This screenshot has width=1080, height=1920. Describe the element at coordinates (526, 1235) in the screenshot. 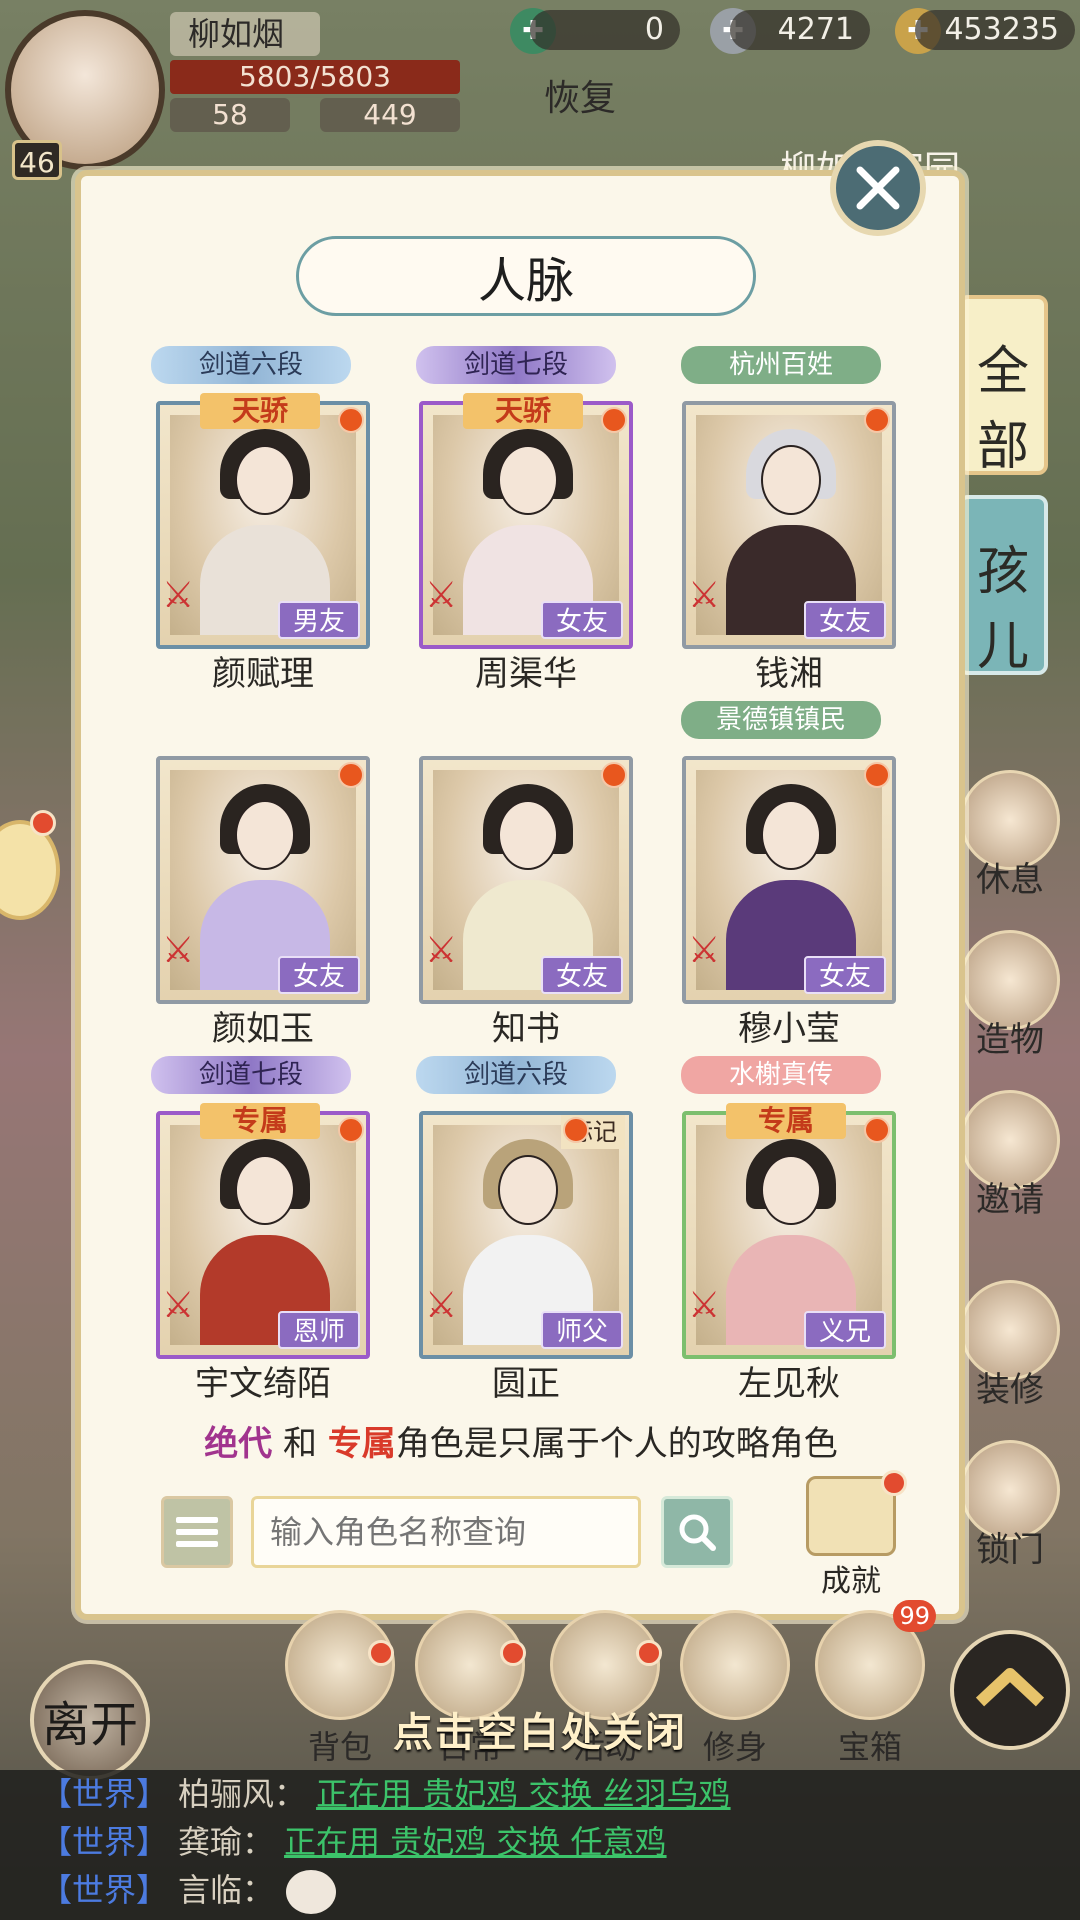

I see `character-card-8: 标记 ⚔ 师父` at that location.